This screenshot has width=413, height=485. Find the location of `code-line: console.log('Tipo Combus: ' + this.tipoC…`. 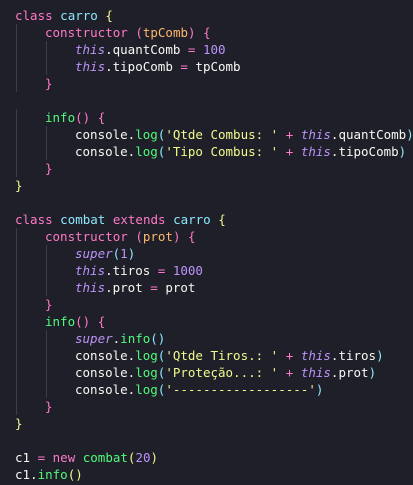

code-line: console.log('Tipo Combus: ' + this.tipoC… is located at coordinates (214, 151).